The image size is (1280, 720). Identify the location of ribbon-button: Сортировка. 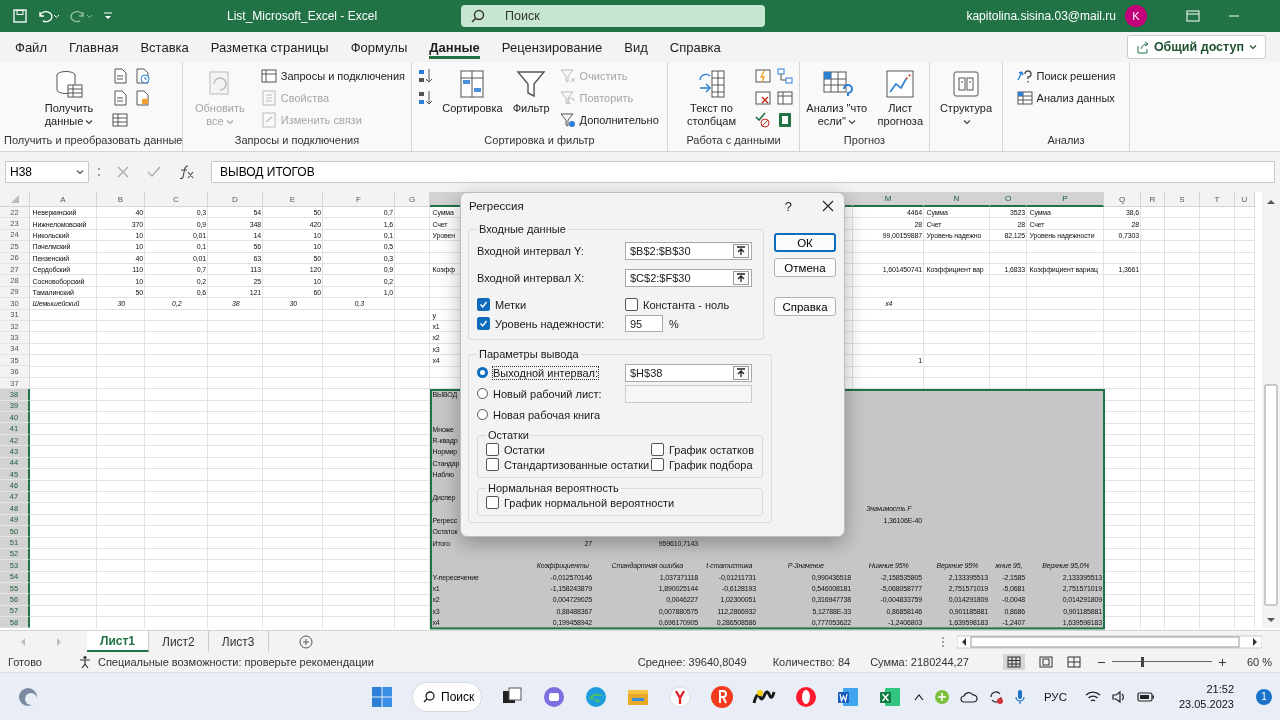
(472, 91).